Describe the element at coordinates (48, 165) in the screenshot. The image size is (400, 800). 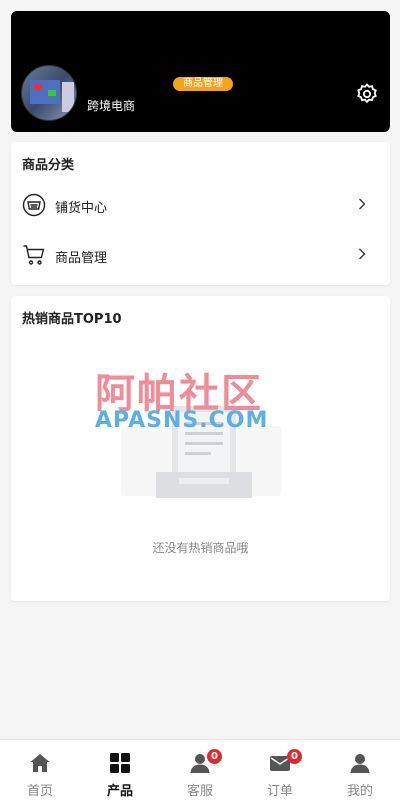
I see `category-title: 商品分类` at that location.